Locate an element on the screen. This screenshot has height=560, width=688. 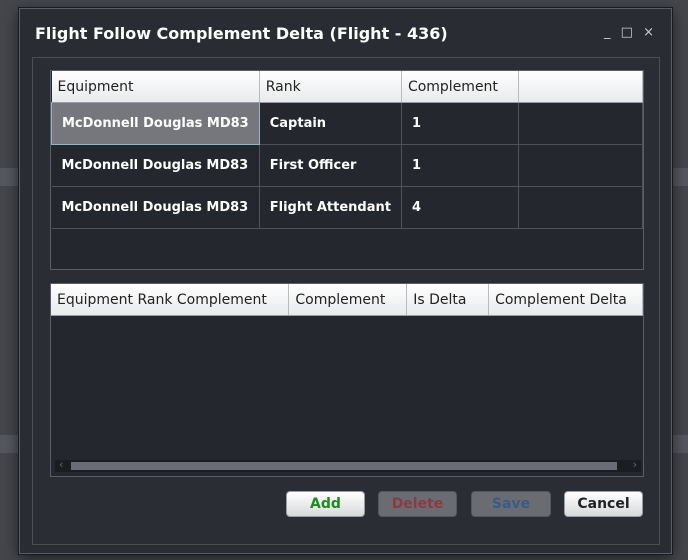
minimize-icon: _ is located at coordinates (609, 32).